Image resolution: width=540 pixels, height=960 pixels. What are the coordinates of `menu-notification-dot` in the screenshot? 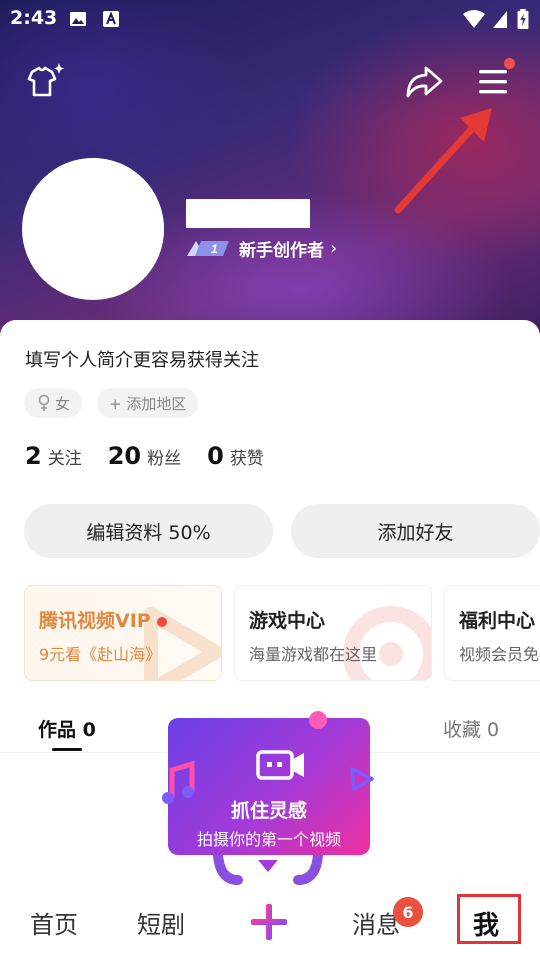 It's located at (509, 63).